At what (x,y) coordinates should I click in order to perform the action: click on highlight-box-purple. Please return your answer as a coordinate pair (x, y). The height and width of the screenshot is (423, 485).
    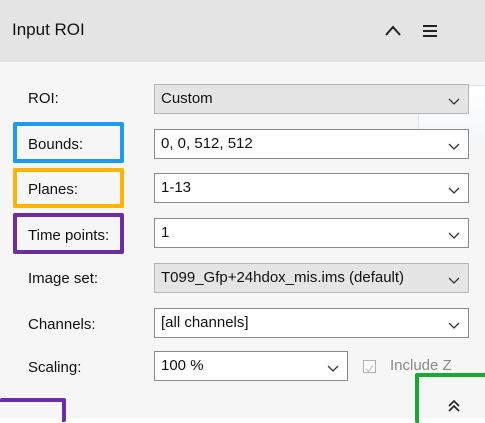
    Looking at the image, I should click on (68, 233).